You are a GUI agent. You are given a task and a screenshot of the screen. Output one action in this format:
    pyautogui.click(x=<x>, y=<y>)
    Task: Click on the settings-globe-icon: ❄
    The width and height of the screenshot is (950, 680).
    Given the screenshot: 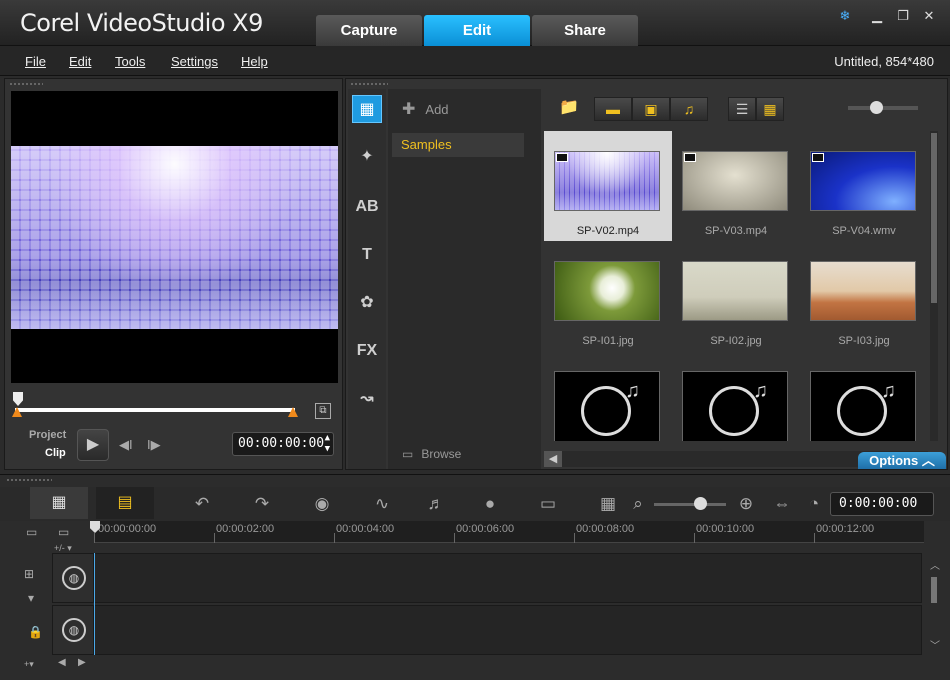 What is the action you would take?
    pyautogui.click(x=845, y=16)
    